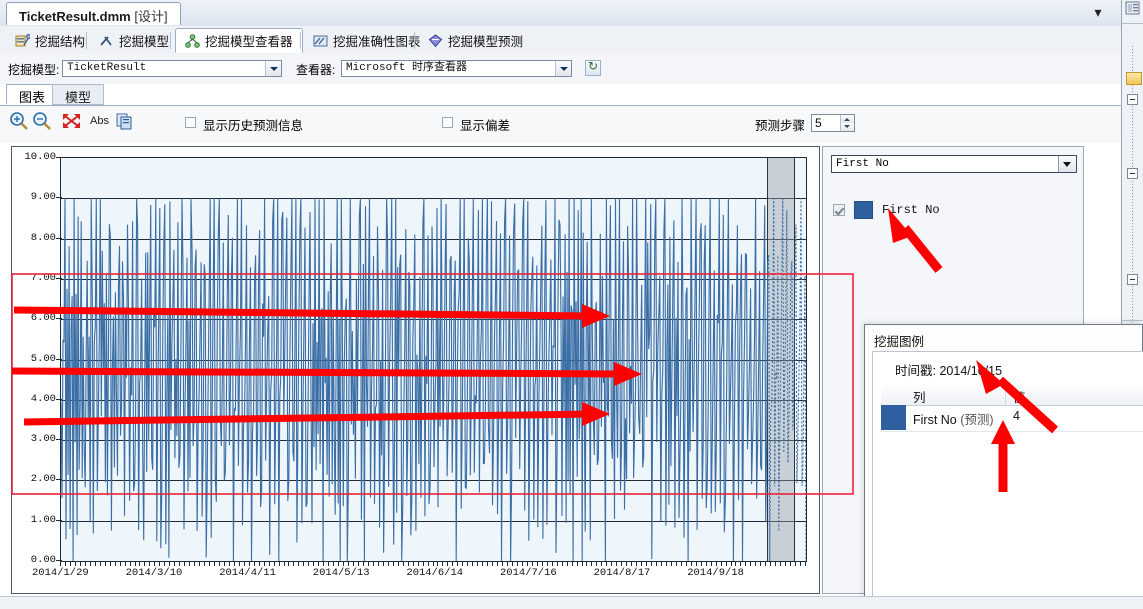 The image size is (1143, 609). What do you see at coordinates (32, 94) in the screenshot?
I see `subtab-chart: 图表` at bounding box center [32, 94].